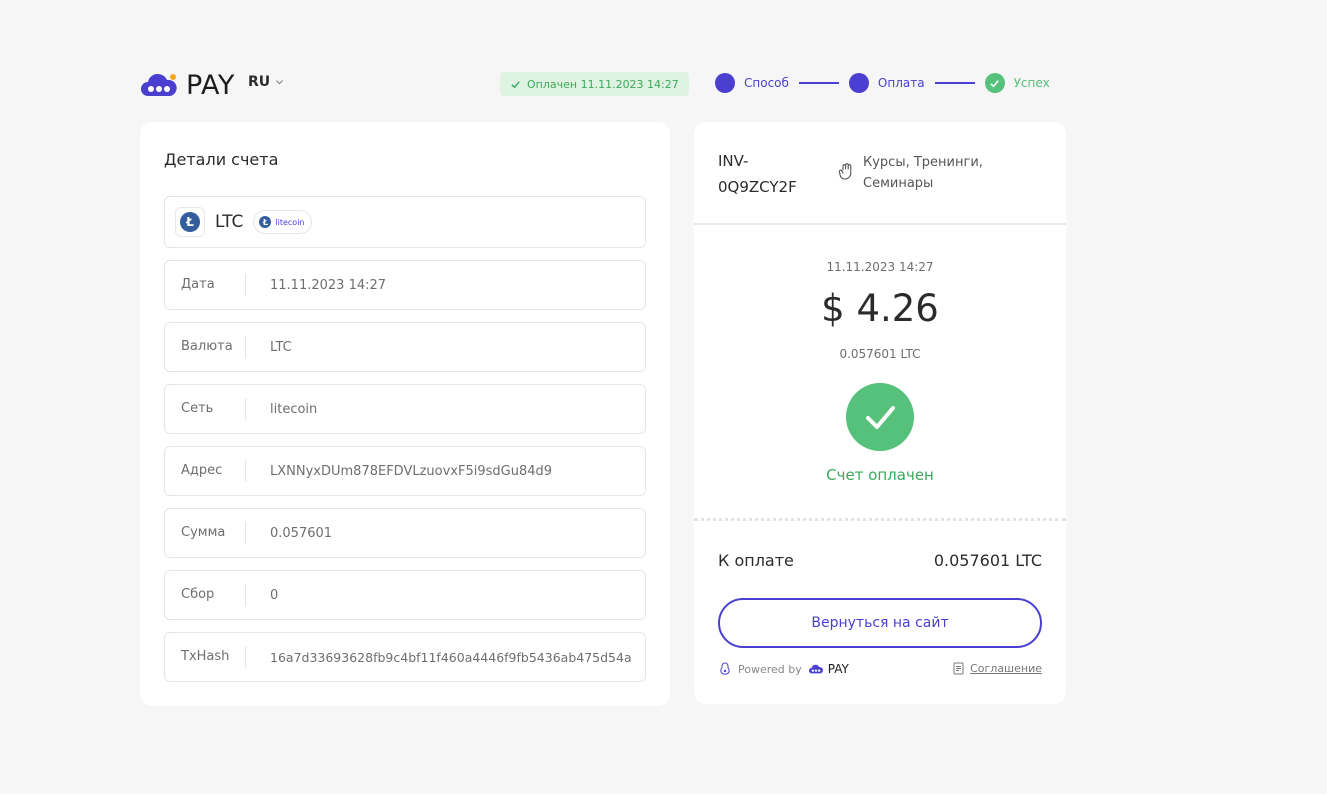  I want to click on network-badge: Ł litecoin, so click(283, 222).